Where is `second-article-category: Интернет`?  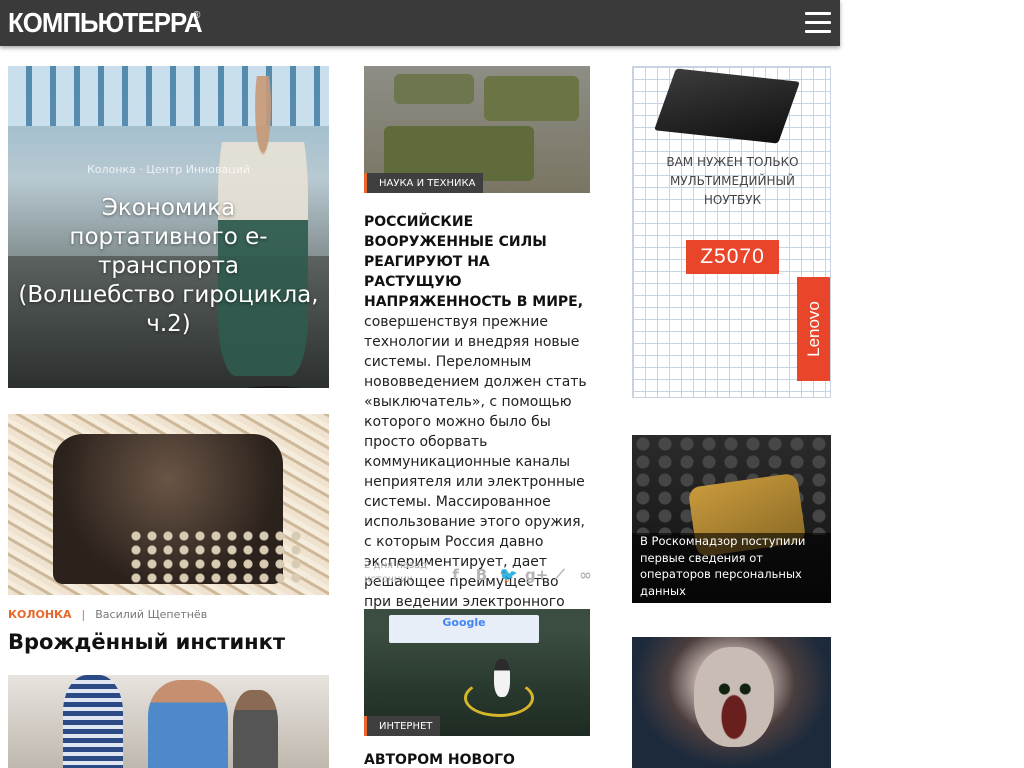
second-article-category: Интернет is located at coordinates (402, 726).